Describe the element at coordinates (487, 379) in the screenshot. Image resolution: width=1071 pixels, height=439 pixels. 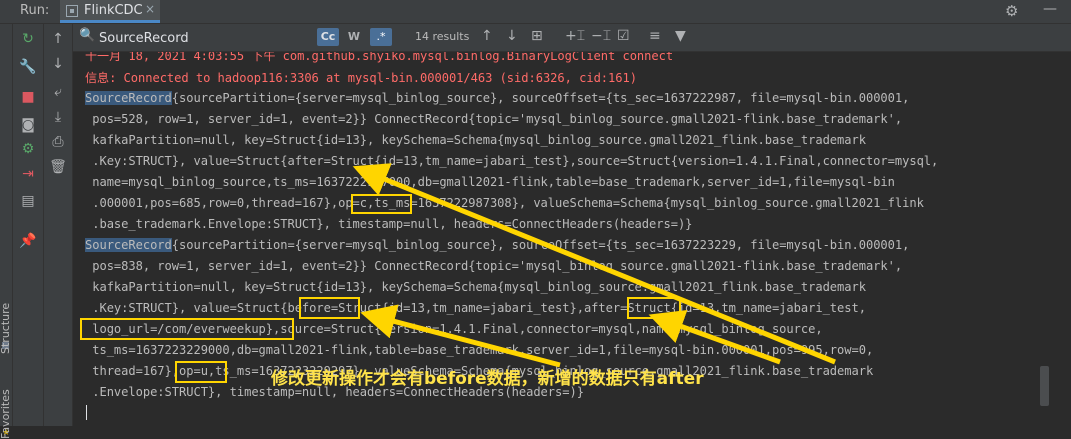
I see `annotation-text: 修改更新操作才会有before数据，新增的数据只有after` at that location.